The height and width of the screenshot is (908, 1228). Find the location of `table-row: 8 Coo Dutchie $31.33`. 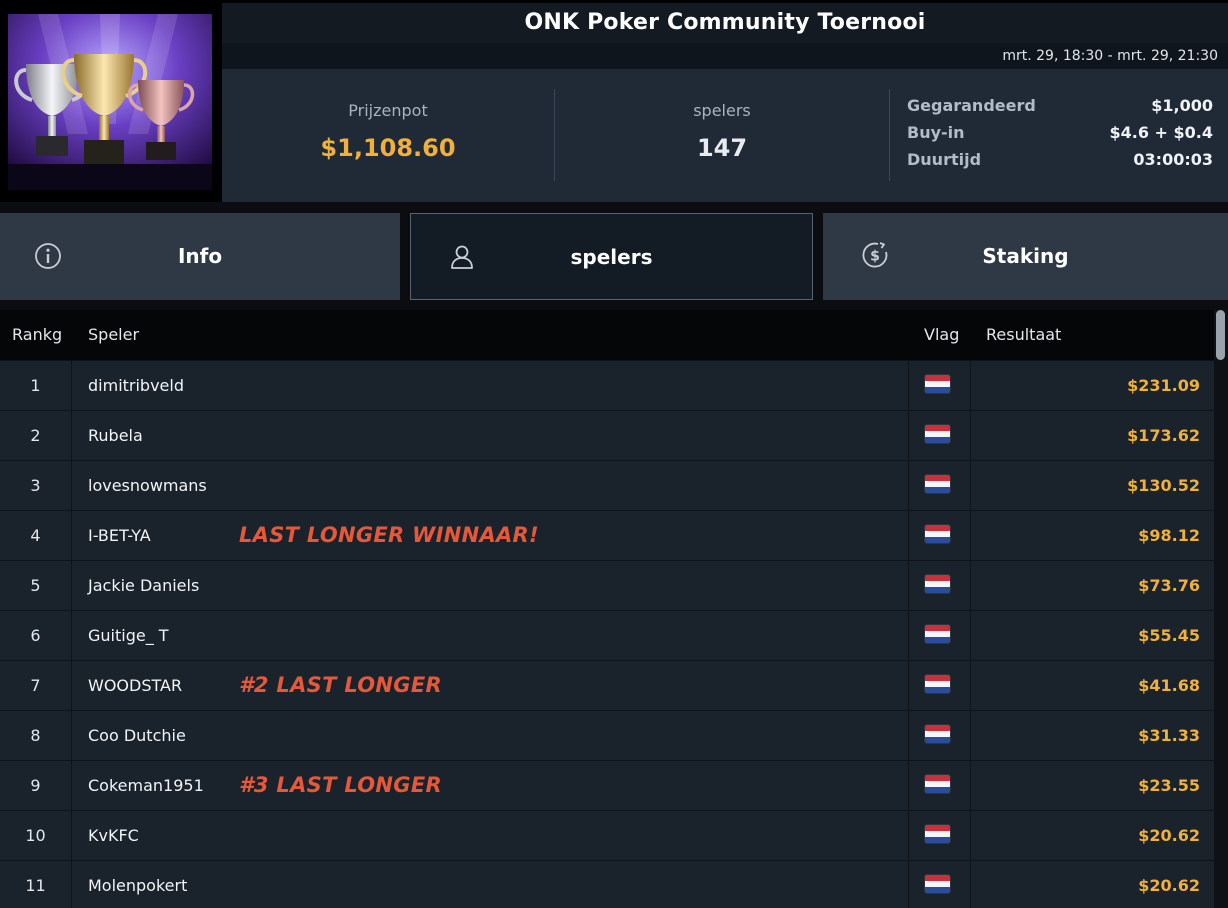

table-row: 8 Coo Dutchie $31.33 is located at coordinates (607, 735).